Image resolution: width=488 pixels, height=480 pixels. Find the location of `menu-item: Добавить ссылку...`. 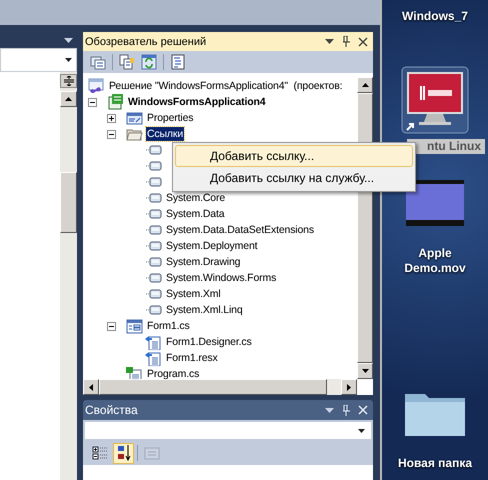

menu-item: Добавить ссылку... is located at coordinates (294, 156).